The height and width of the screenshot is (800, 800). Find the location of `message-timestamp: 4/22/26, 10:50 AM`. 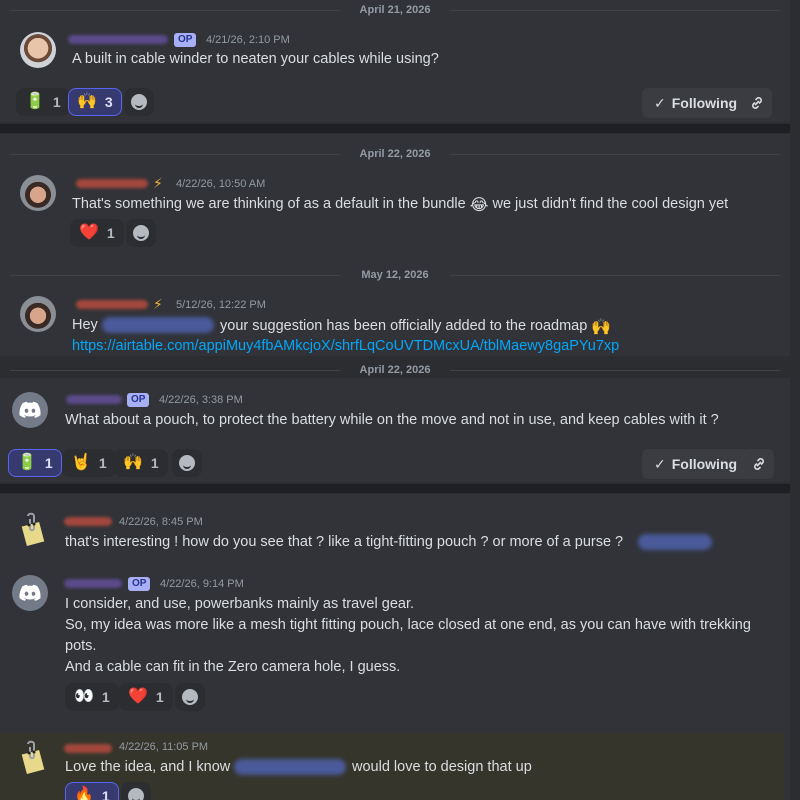

message-timestamp: 4/22/26, 10:50 AM is located at coordinates (221, 184).